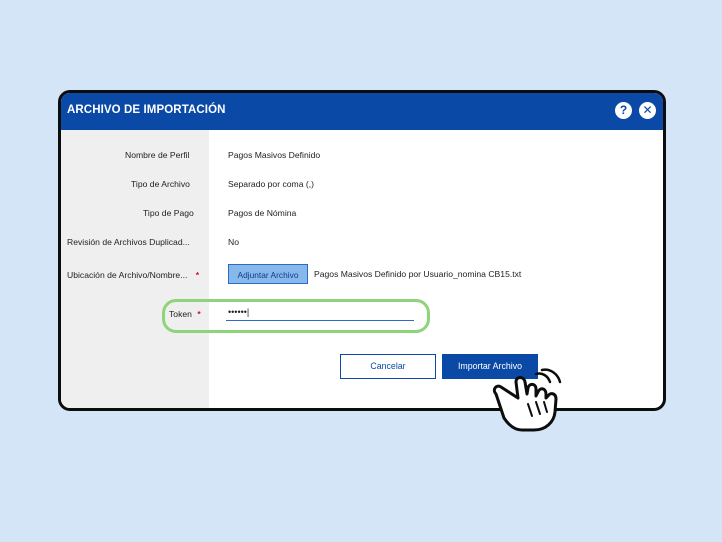 The image size is (722, 542). I want to click on file-type-label: Tipo de Archivo, so click(160, 184).